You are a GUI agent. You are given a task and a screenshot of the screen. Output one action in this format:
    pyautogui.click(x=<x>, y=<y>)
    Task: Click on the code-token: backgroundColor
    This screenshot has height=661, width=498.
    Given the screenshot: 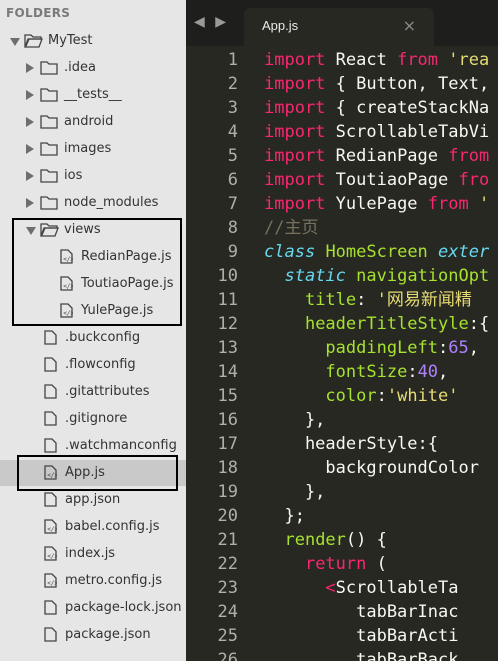 What is the action you would take?
    pyautogui.click(x=371, y=468)
    